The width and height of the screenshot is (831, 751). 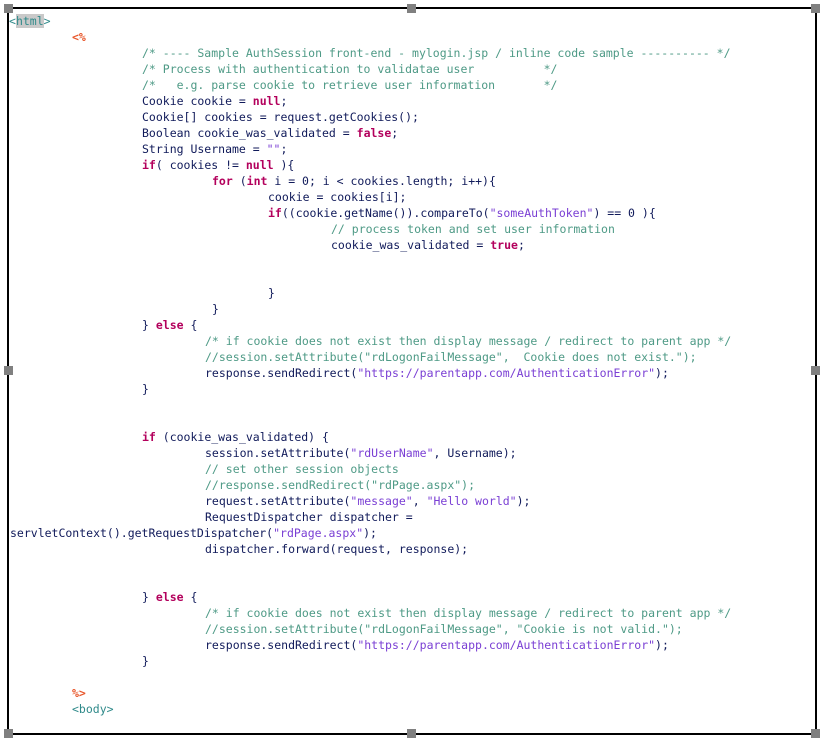 What do you see at coordinates (302, 469) in the screenshot?
I see `code-token: // set other session objects` at bounding box center [302, 469].